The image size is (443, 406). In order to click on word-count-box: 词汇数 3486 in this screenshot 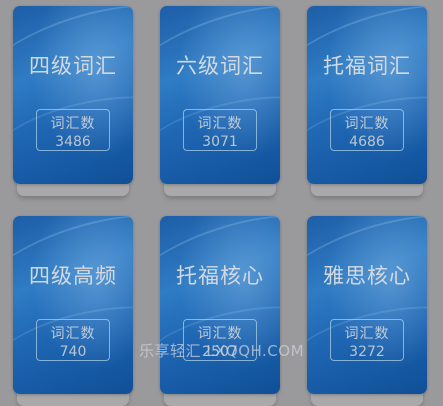, I will do `click(73, 130)`.